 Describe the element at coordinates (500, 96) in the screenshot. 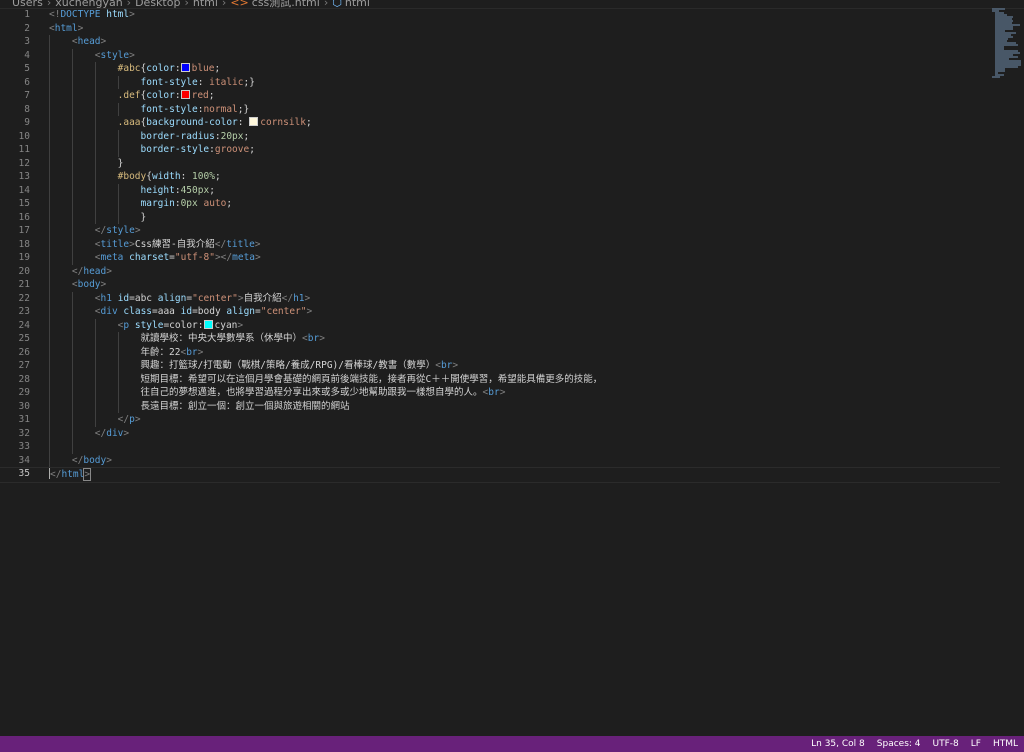

I see `code-line: 7 .def{color: red;` at that location.